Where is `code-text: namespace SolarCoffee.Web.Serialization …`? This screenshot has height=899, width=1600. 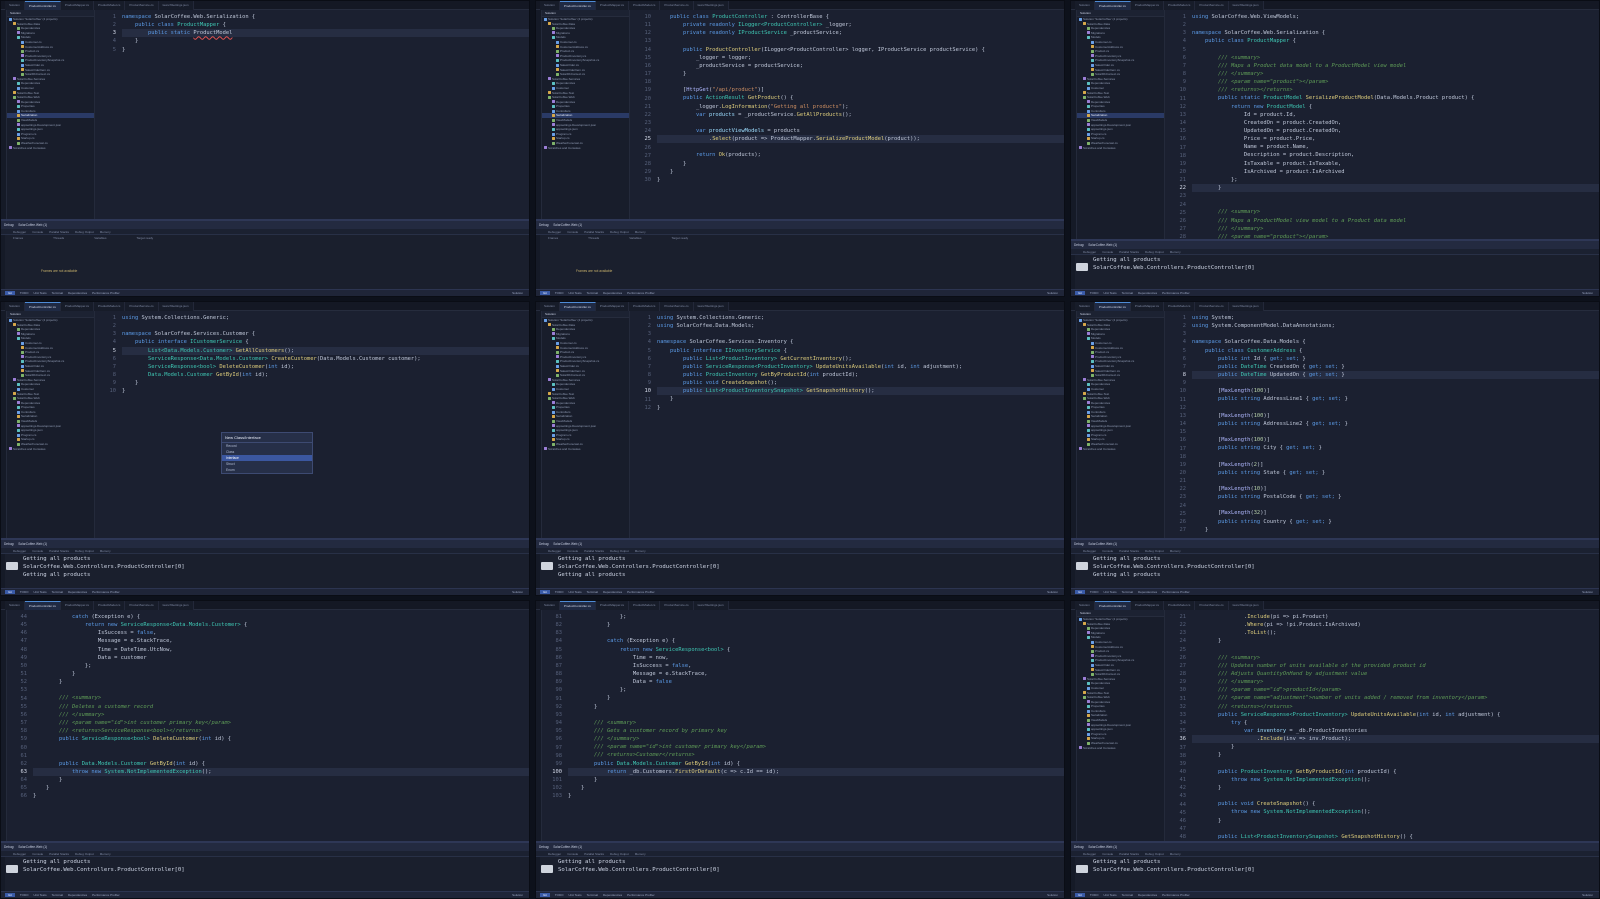 code-text: namespace SolarCoffee.Web.Serialization … is located at coordinates (325, 33).